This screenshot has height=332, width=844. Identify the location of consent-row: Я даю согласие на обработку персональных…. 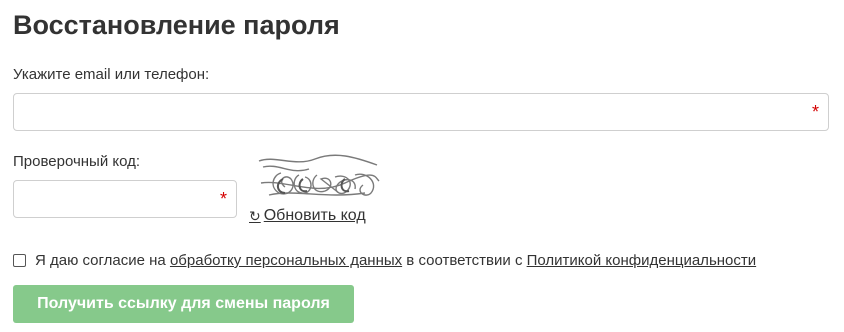
(384, 260).